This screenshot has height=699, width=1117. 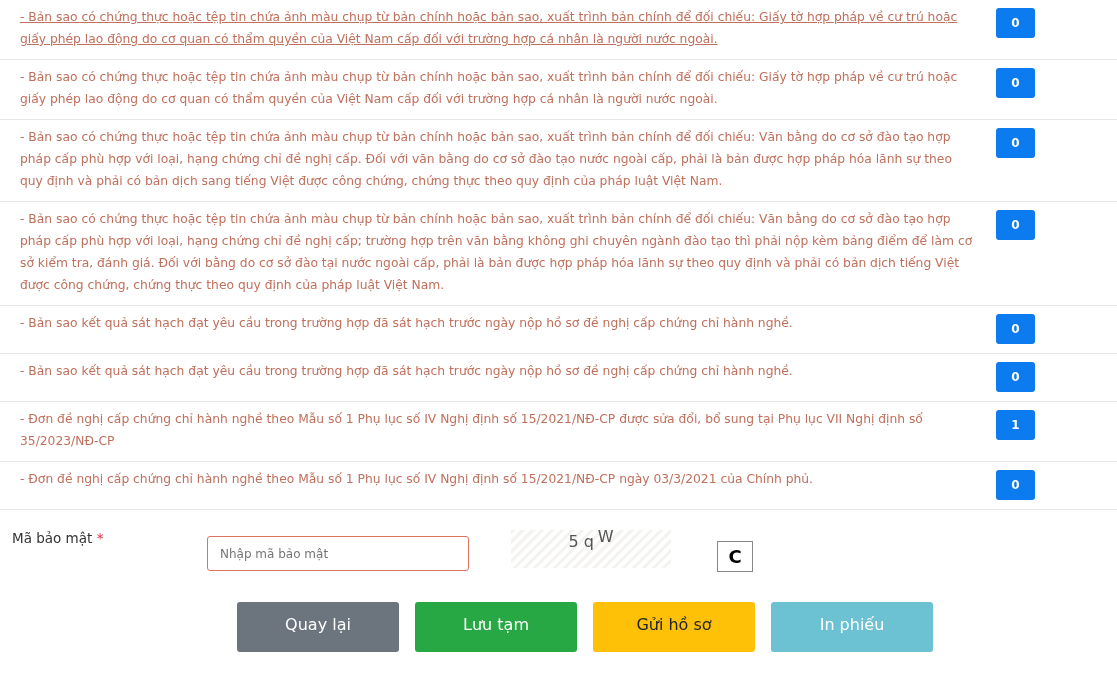 What do you see at coordinates (472, 430) in the screenshot?
I see `document-text: - Đơn đề nghị cấp chứng chỉ hành nghề theo Mẫu số 1 Phụ lục số IV Nghị định số 15/2021/NĐ-CP được sửa đổi, bổ sung tại Phụ lục VII Nghị định số 35/2023/NĐ-CP` at bounding box center [472, 430].